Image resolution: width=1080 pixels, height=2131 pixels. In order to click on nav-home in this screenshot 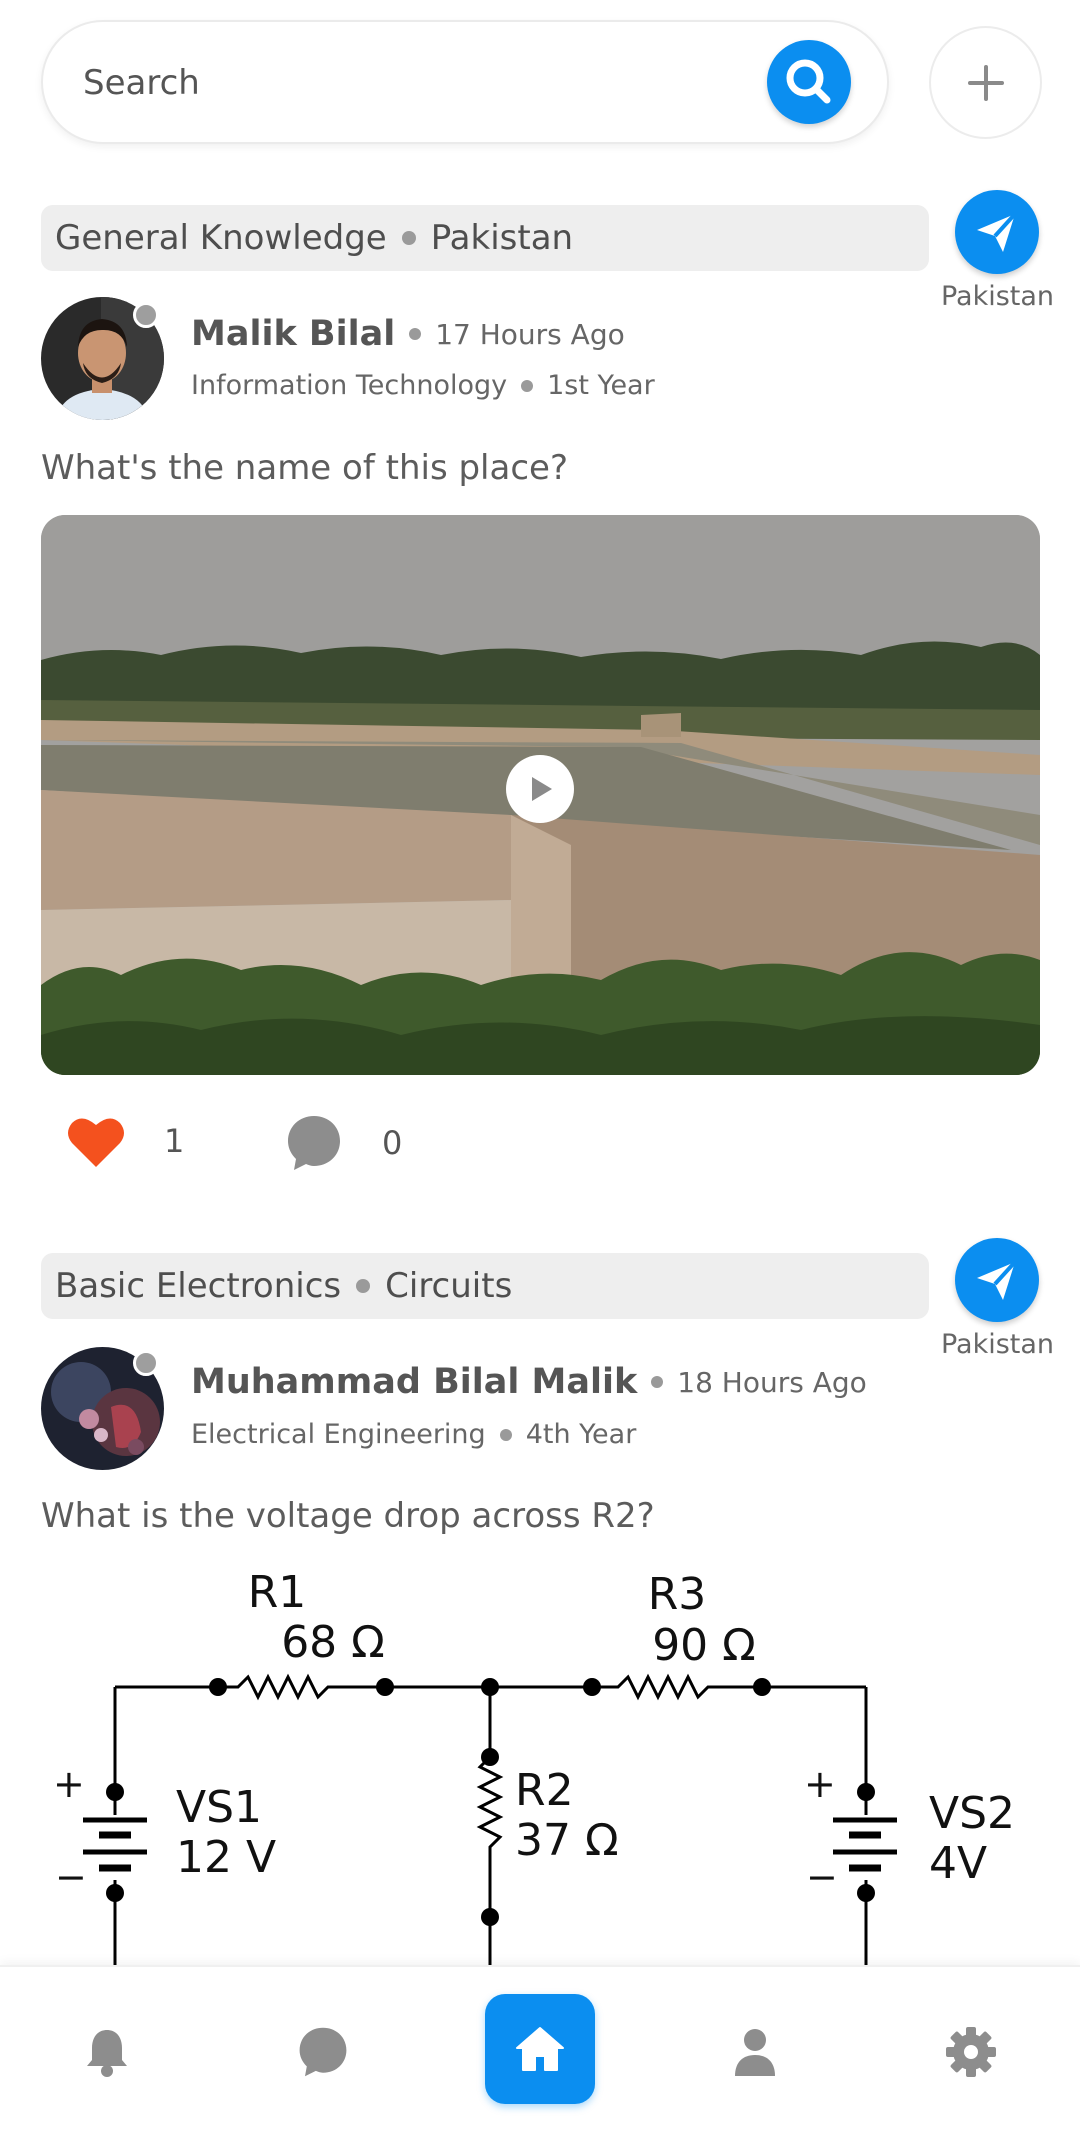, I will do `click(540, 2049)`.